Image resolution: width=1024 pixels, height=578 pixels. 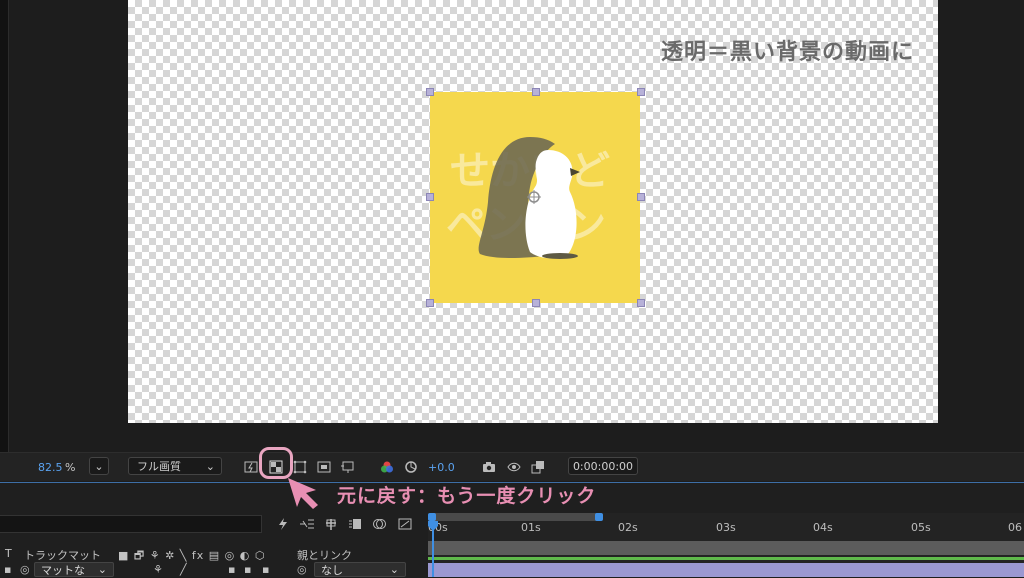 I want to click on type-column-header: T, so click(x=8, y=553).